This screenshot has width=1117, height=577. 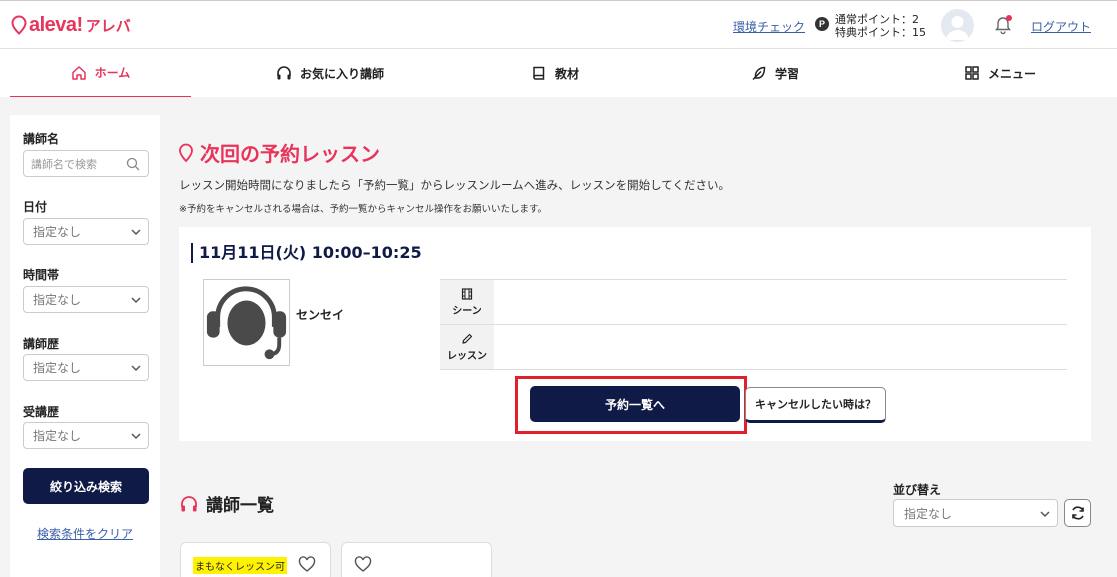 I want to click on tab-home: ホーム, so click(x=100, y=73).